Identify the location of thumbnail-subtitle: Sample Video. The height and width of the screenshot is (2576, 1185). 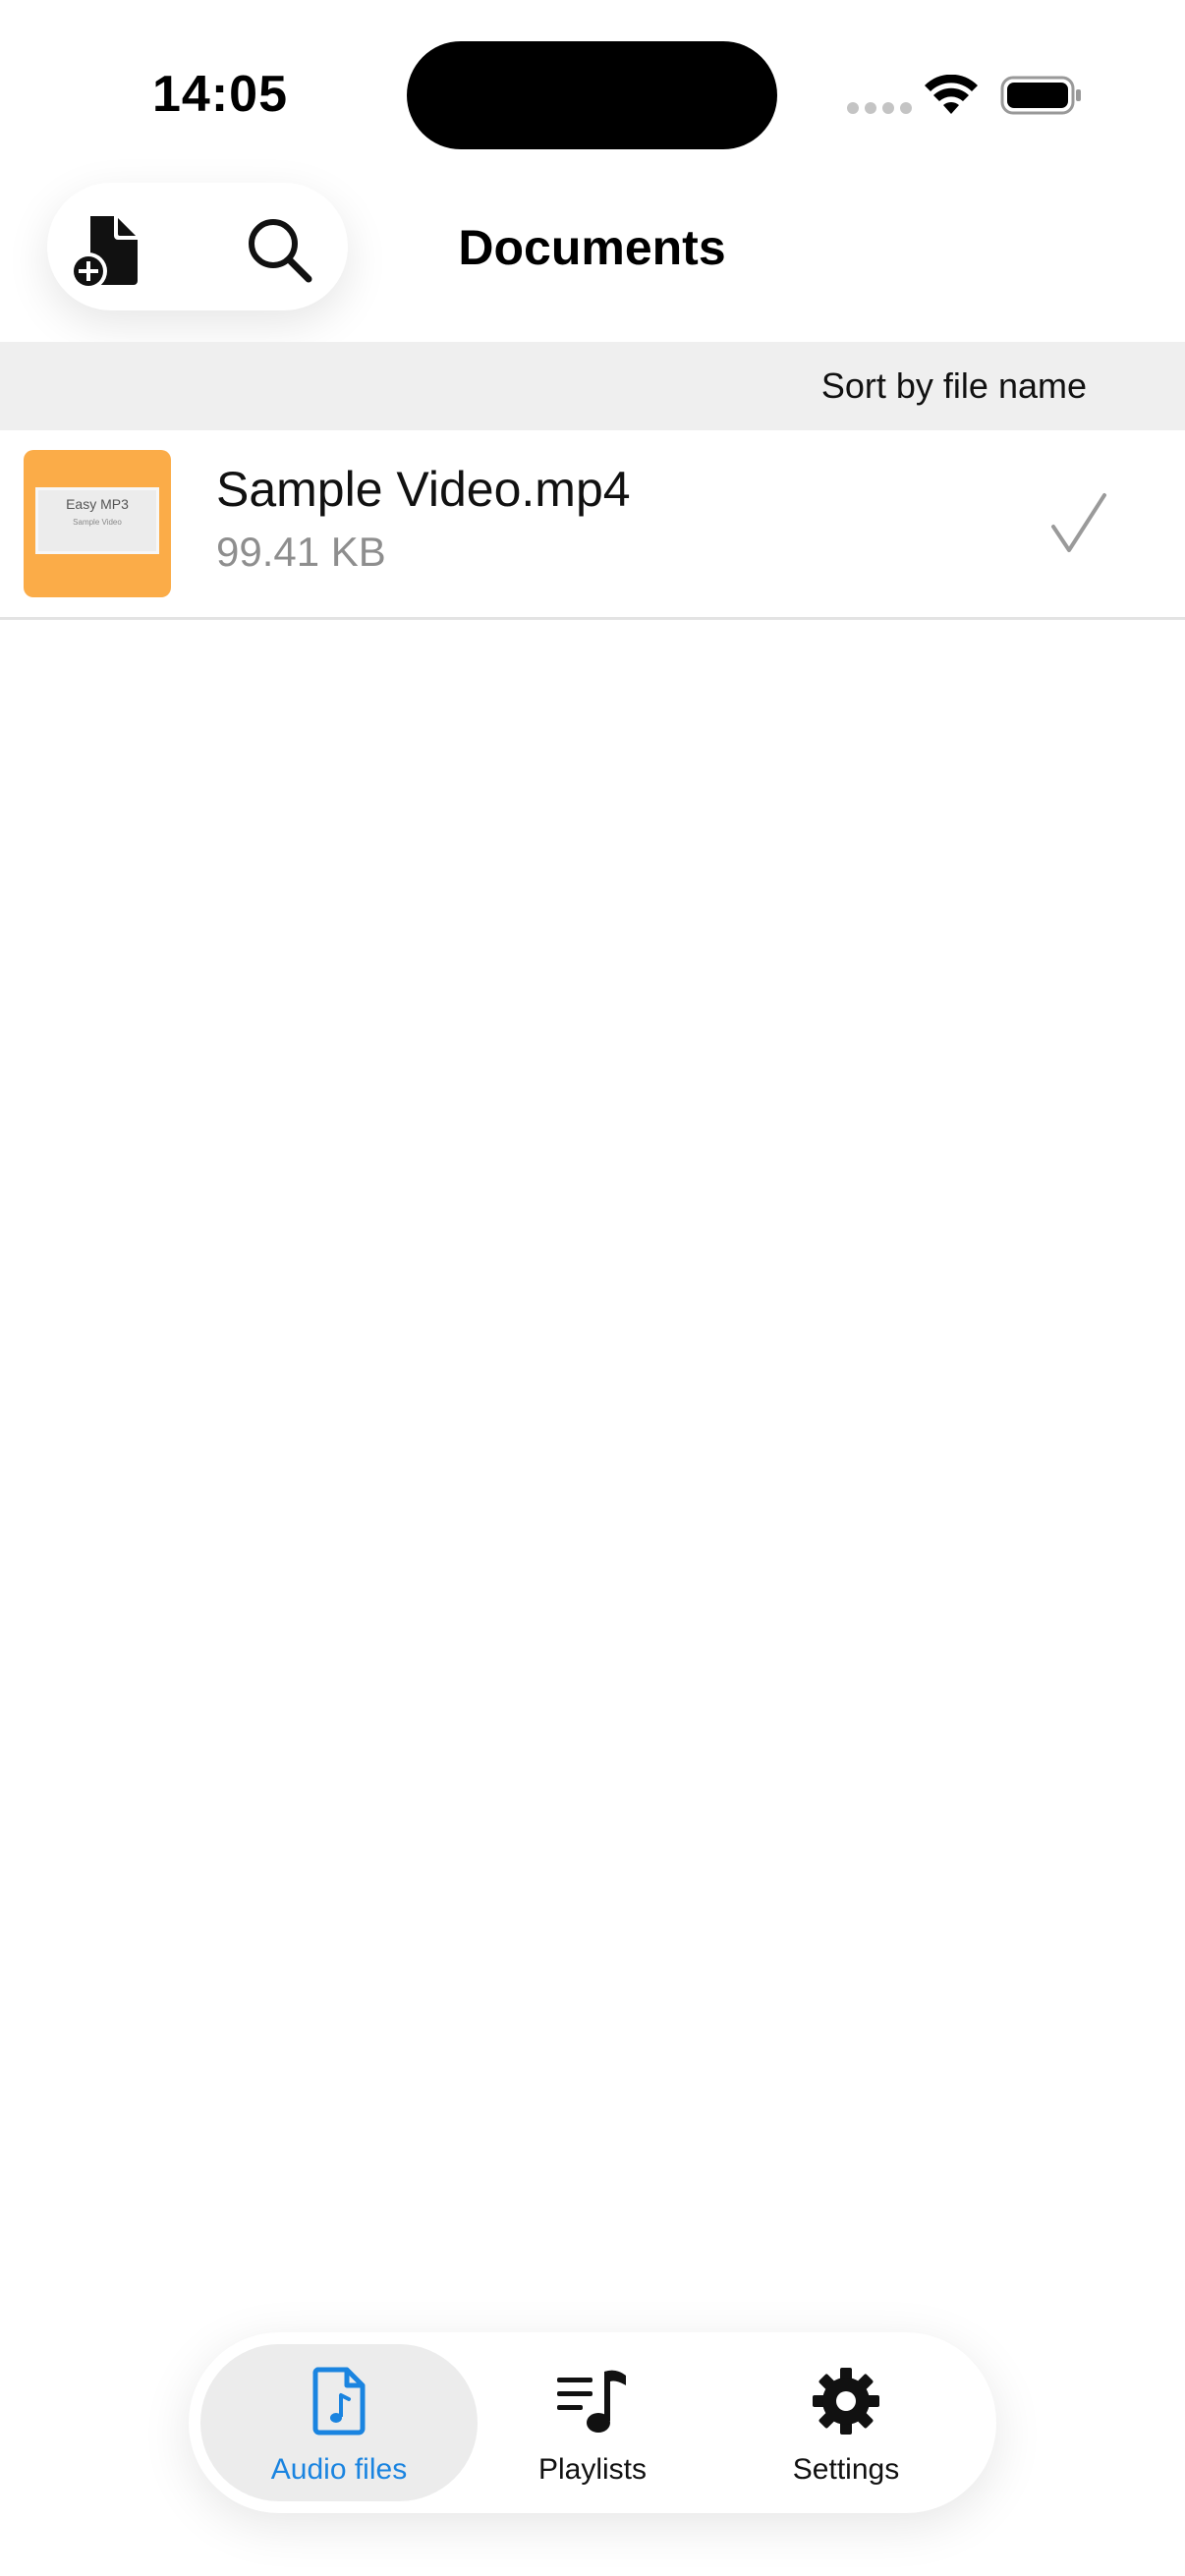
(98, 522).